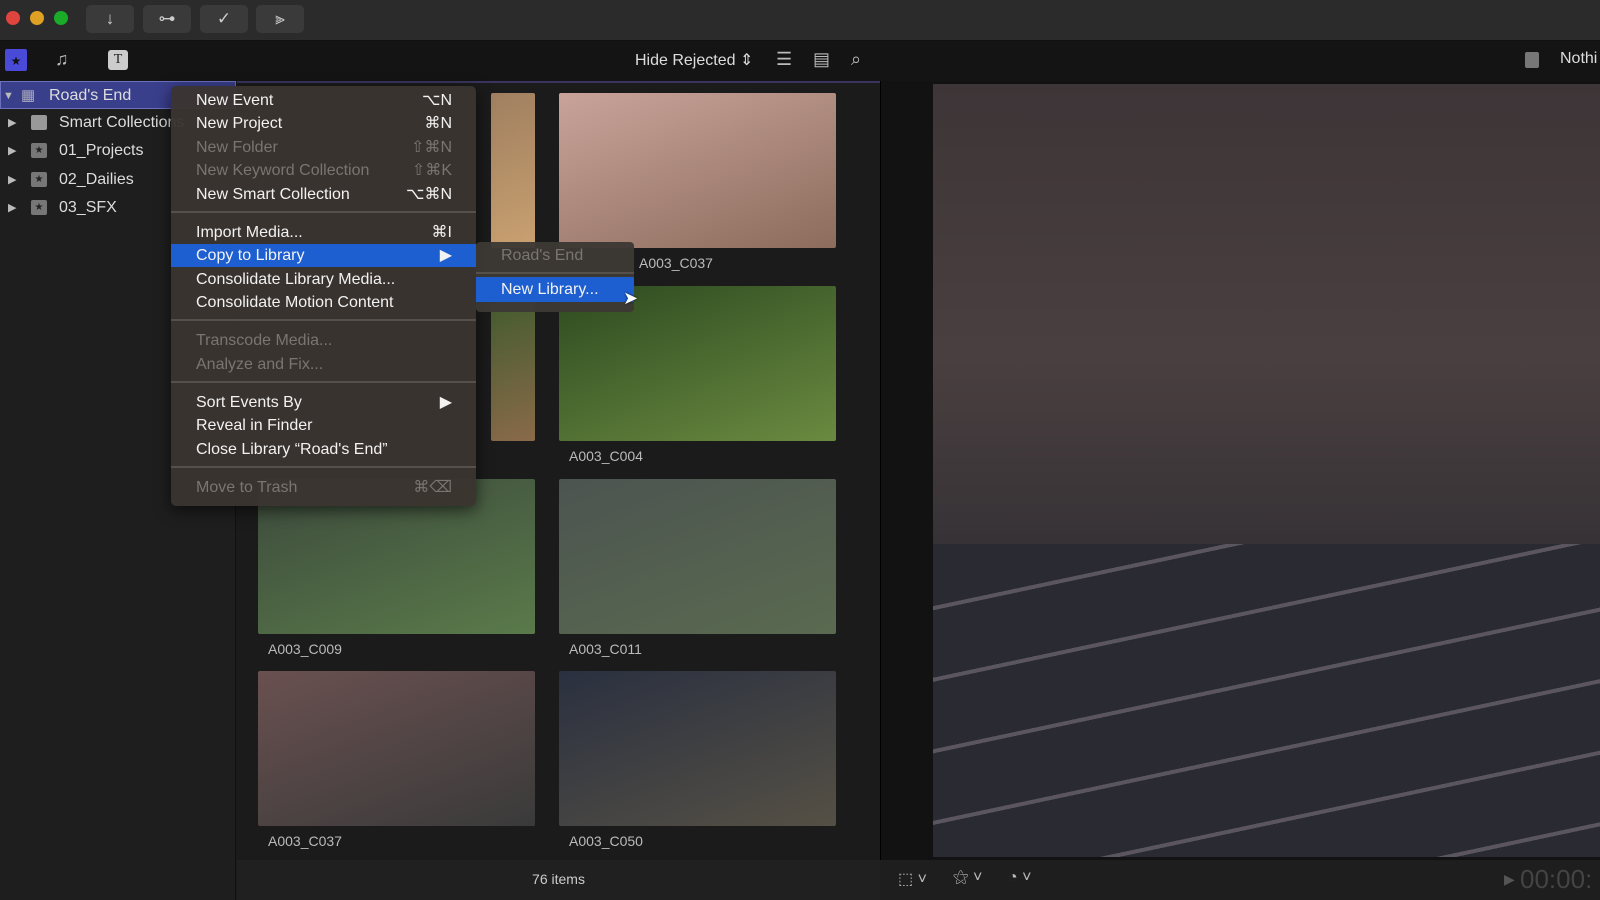  I want to click on filter-label: Hide Rejected, so click(685, 60).